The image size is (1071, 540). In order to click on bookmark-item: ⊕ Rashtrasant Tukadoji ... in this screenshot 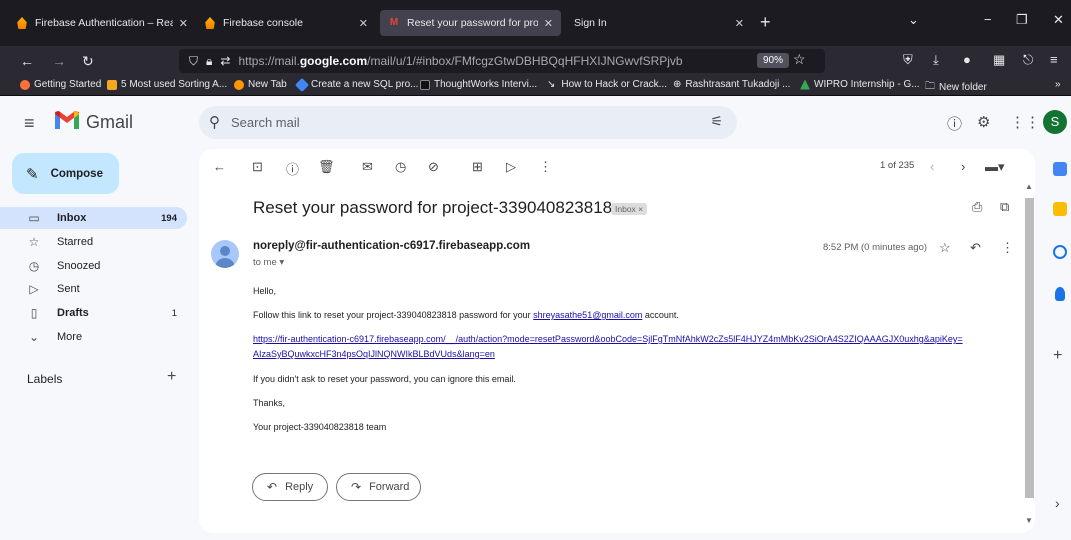, I will do `click(731, 84)`.